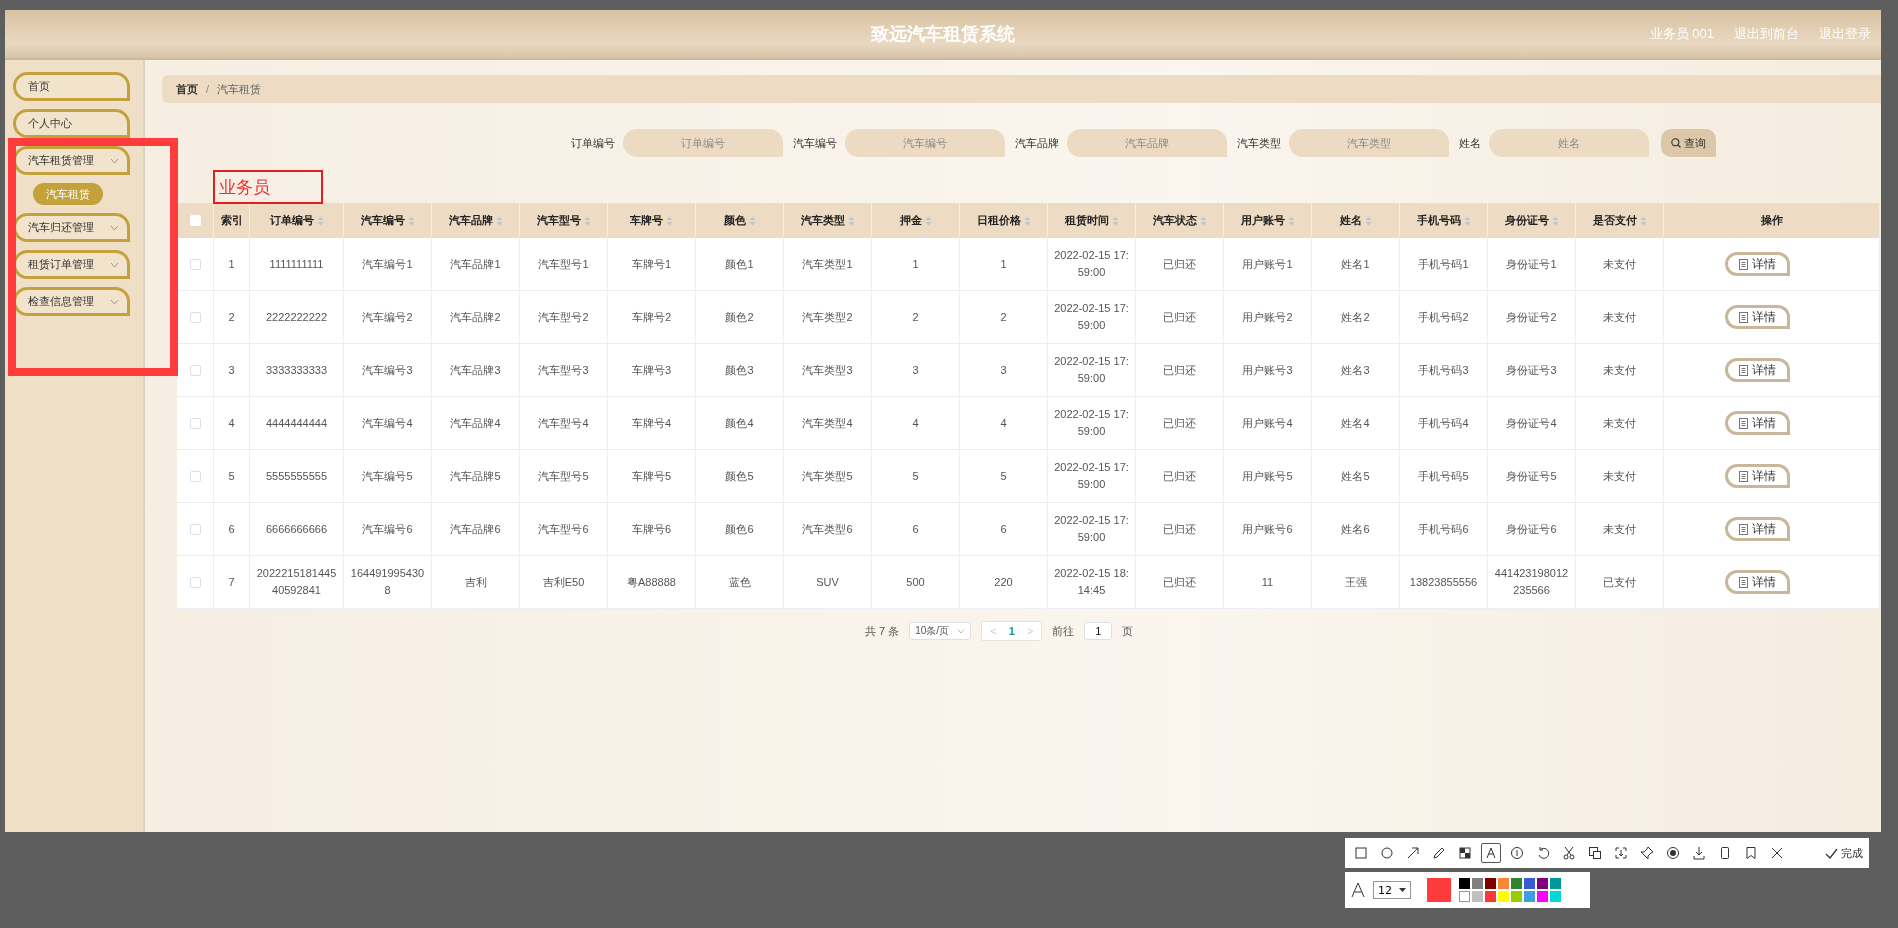 This screenshot has height=928, width=1898. What do you see at coordinates (195, 220) in the screenshot?
I see `select-all-checkbox` at bounding box center [195, 220].